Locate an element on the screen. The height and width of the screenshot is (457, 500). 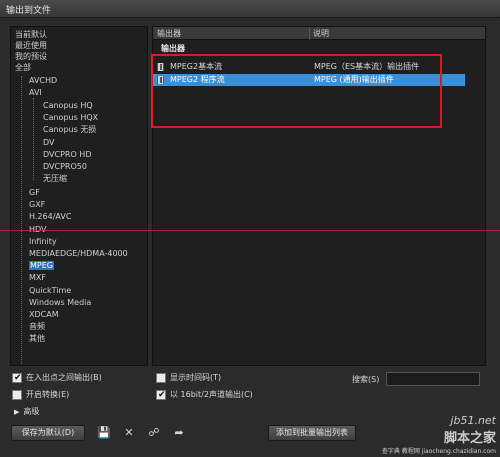
save-icon: 💾 is located at coordinates (104, 432).